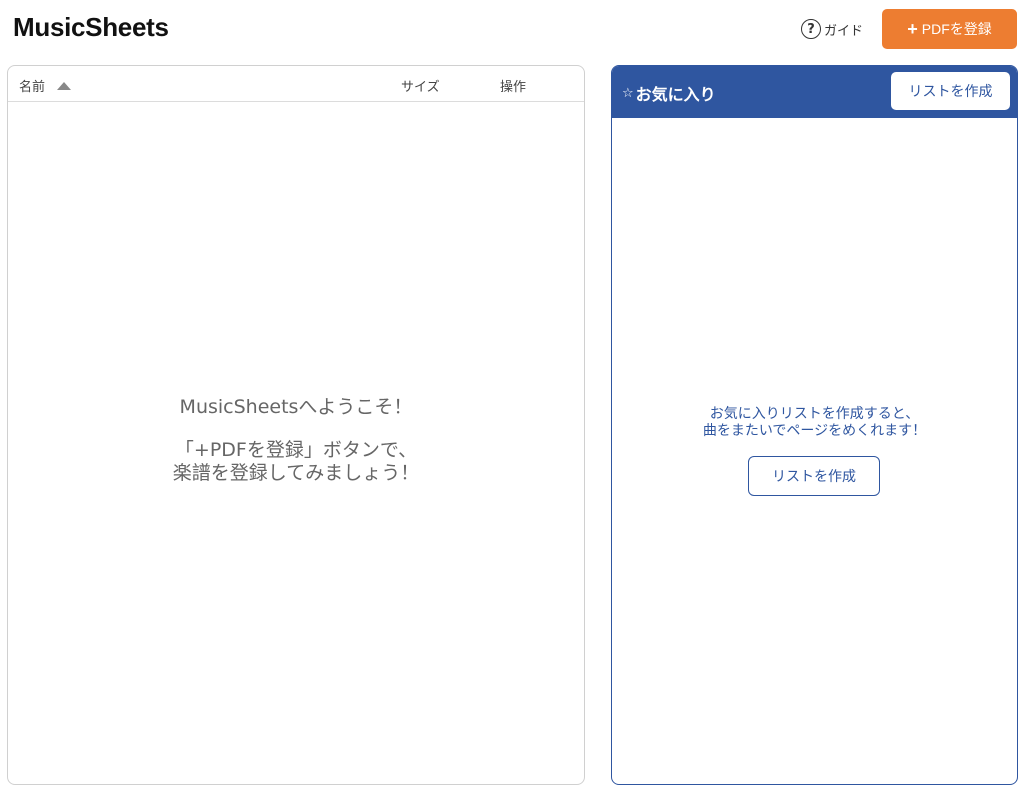  I want to click on app-title: MusicSheets, so click(91, 27).